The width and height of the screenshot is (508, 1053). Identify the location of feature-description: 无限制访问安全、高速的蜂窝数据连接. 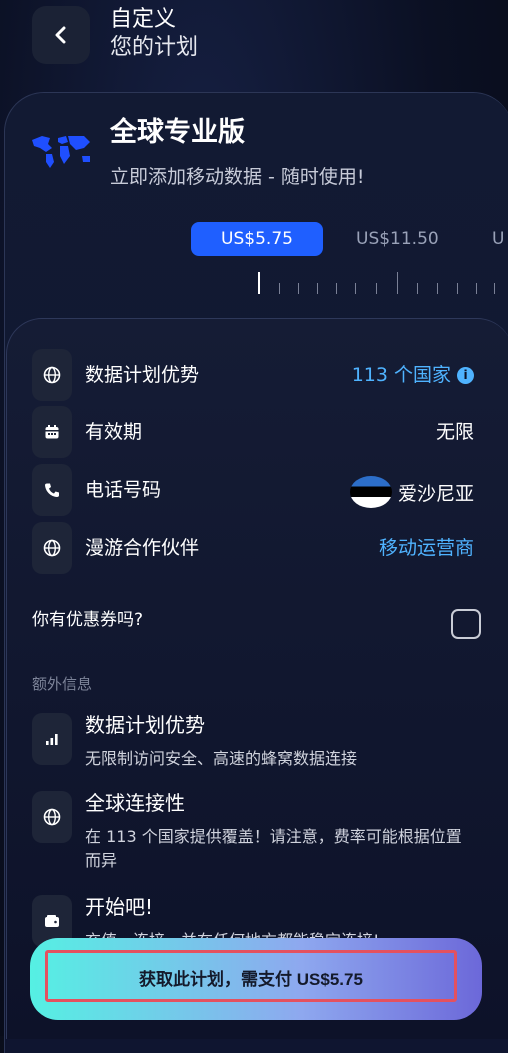
(221, 758).